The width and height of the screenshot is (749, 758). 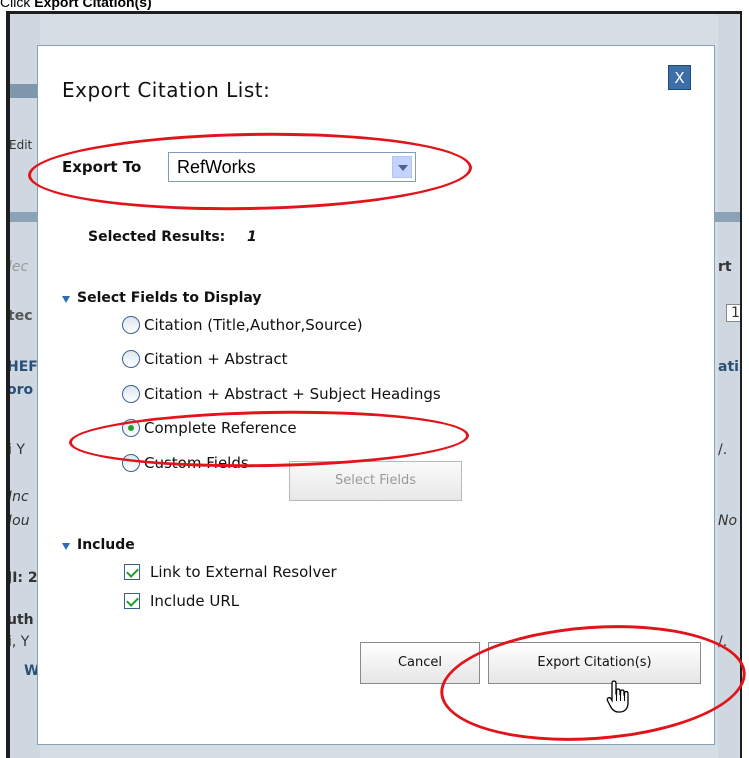 What do you see at coordinates (723, 450) in the screenshot?
I see `background-text: /.` at bounding box center [723, 450].